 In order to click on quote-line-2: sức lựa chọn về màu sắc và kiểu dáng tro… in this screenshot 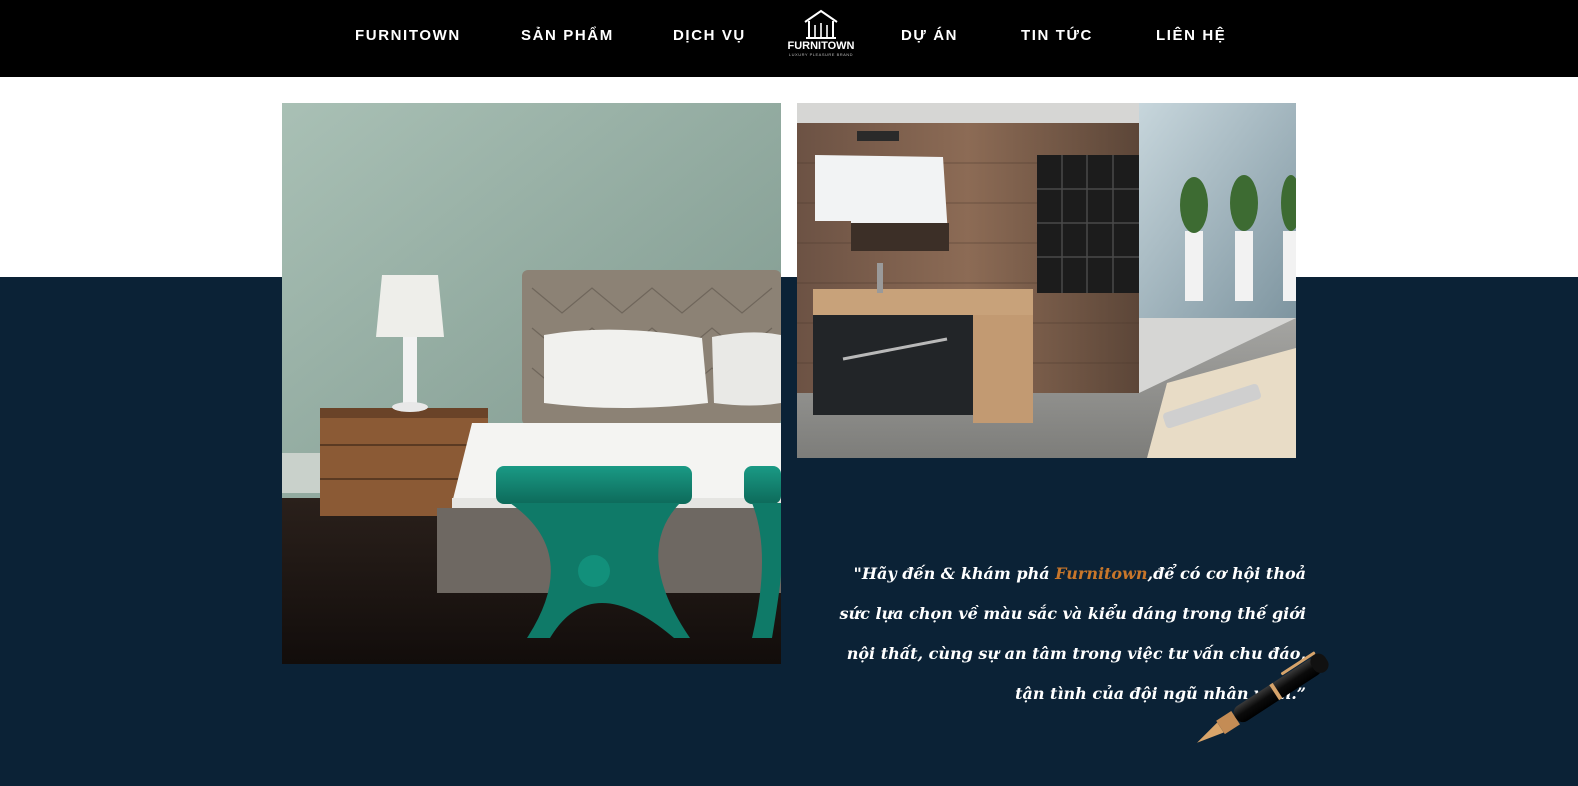, I will do `click(1072, 613)`.